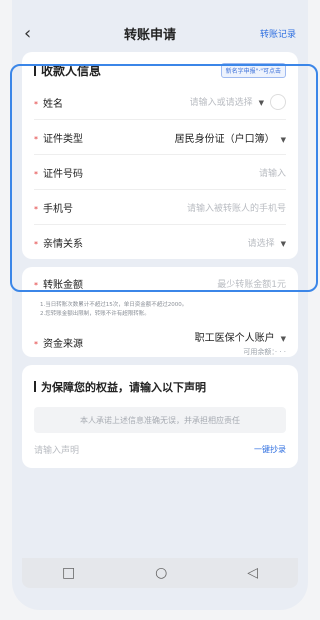  I want to click on relation-select: 请选择, so click(261, 244).